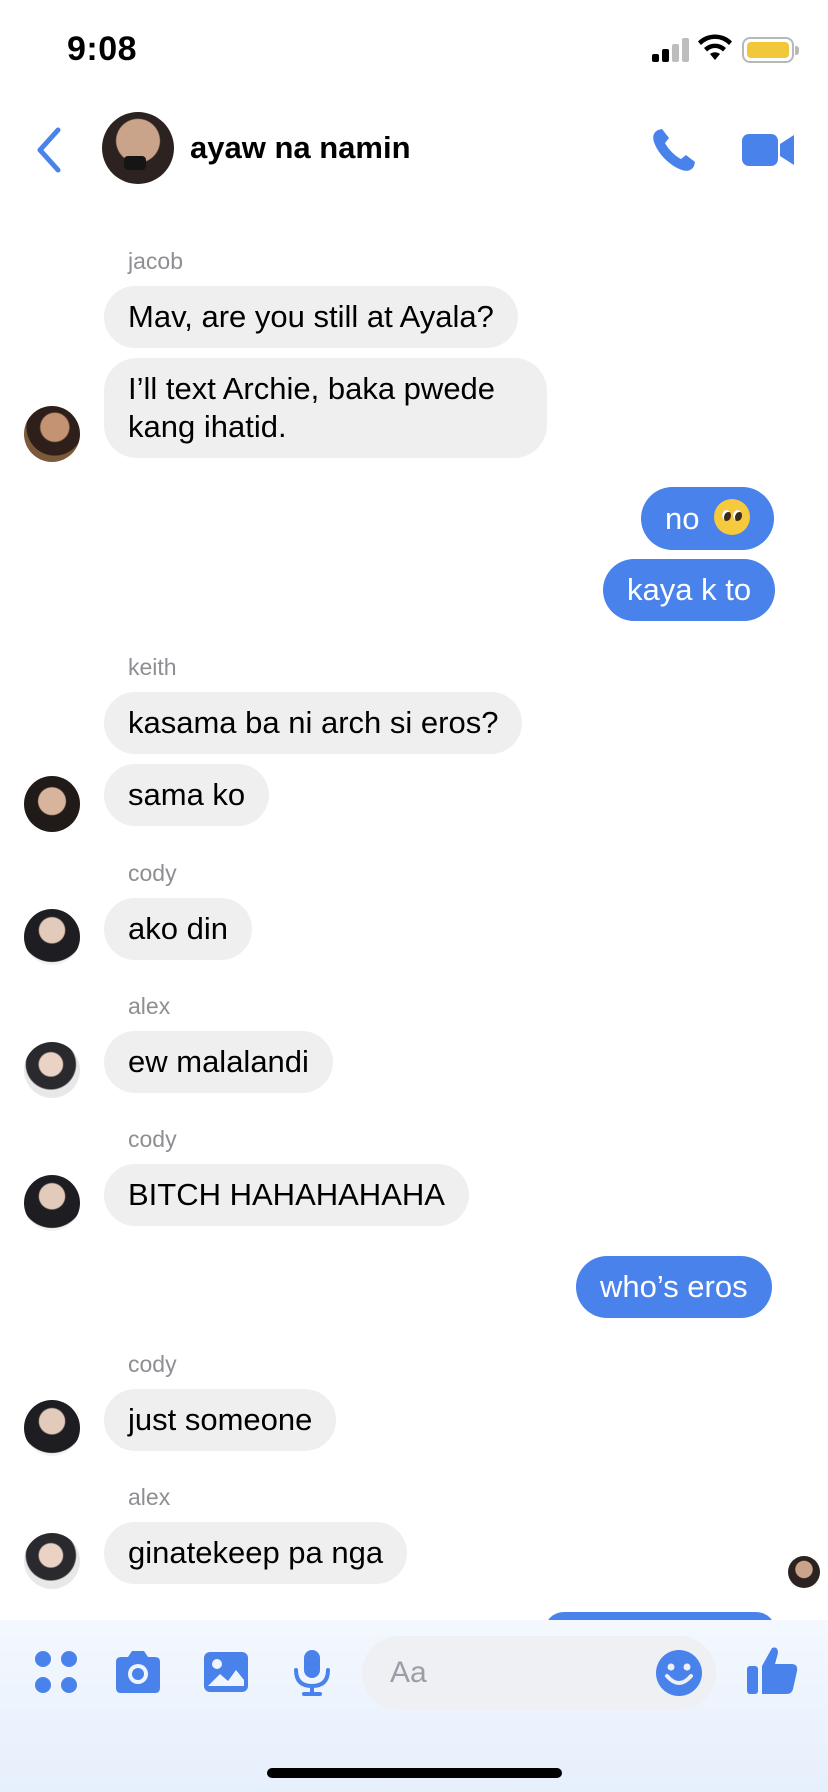  What do you see at coordinates (52, 434) in the screenshot?
I see `avatar-jacob` at bounding box center [52, 434].